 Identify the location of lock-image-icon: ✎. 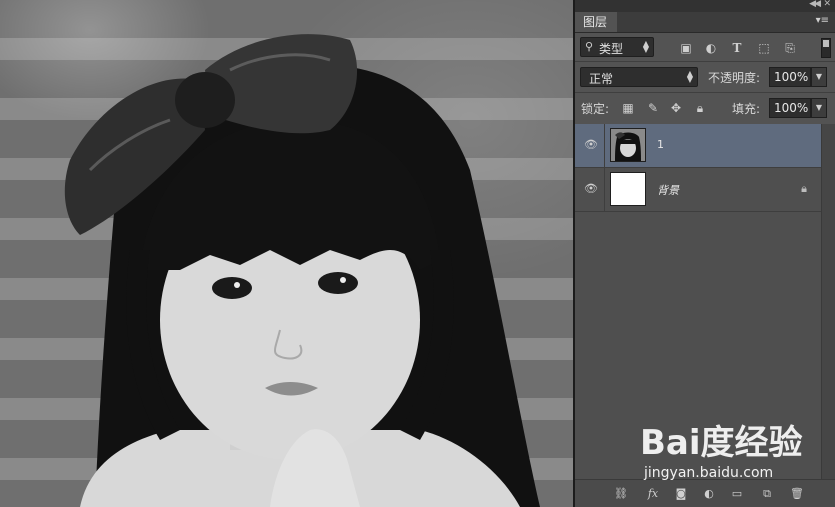
(653, 108).